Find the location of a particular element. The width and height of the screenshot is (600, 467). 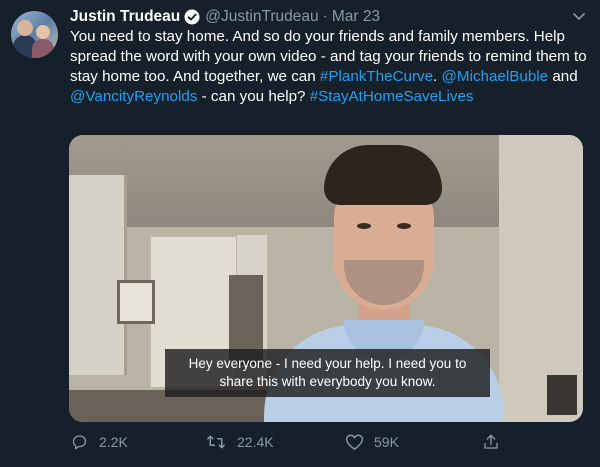

like-button: 59K is located at coordinates (372, 442).